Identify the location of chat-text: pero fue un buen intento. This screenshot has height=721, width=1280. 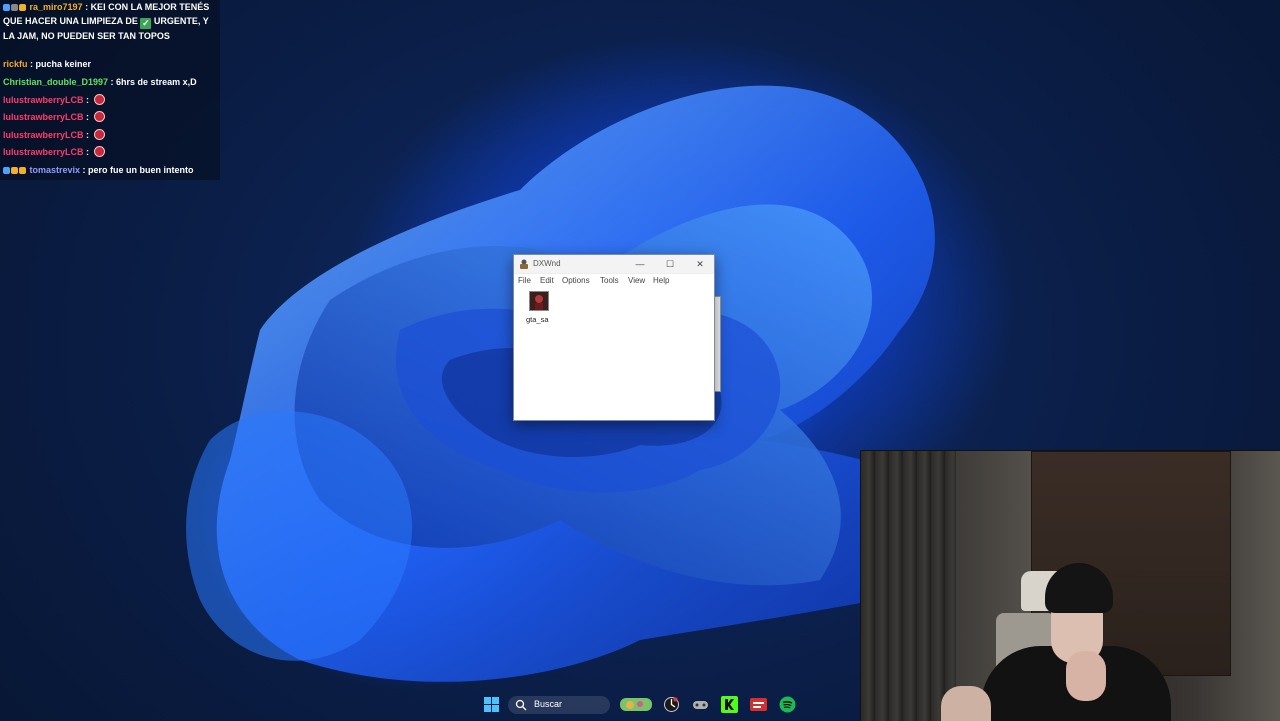
(141, 170).